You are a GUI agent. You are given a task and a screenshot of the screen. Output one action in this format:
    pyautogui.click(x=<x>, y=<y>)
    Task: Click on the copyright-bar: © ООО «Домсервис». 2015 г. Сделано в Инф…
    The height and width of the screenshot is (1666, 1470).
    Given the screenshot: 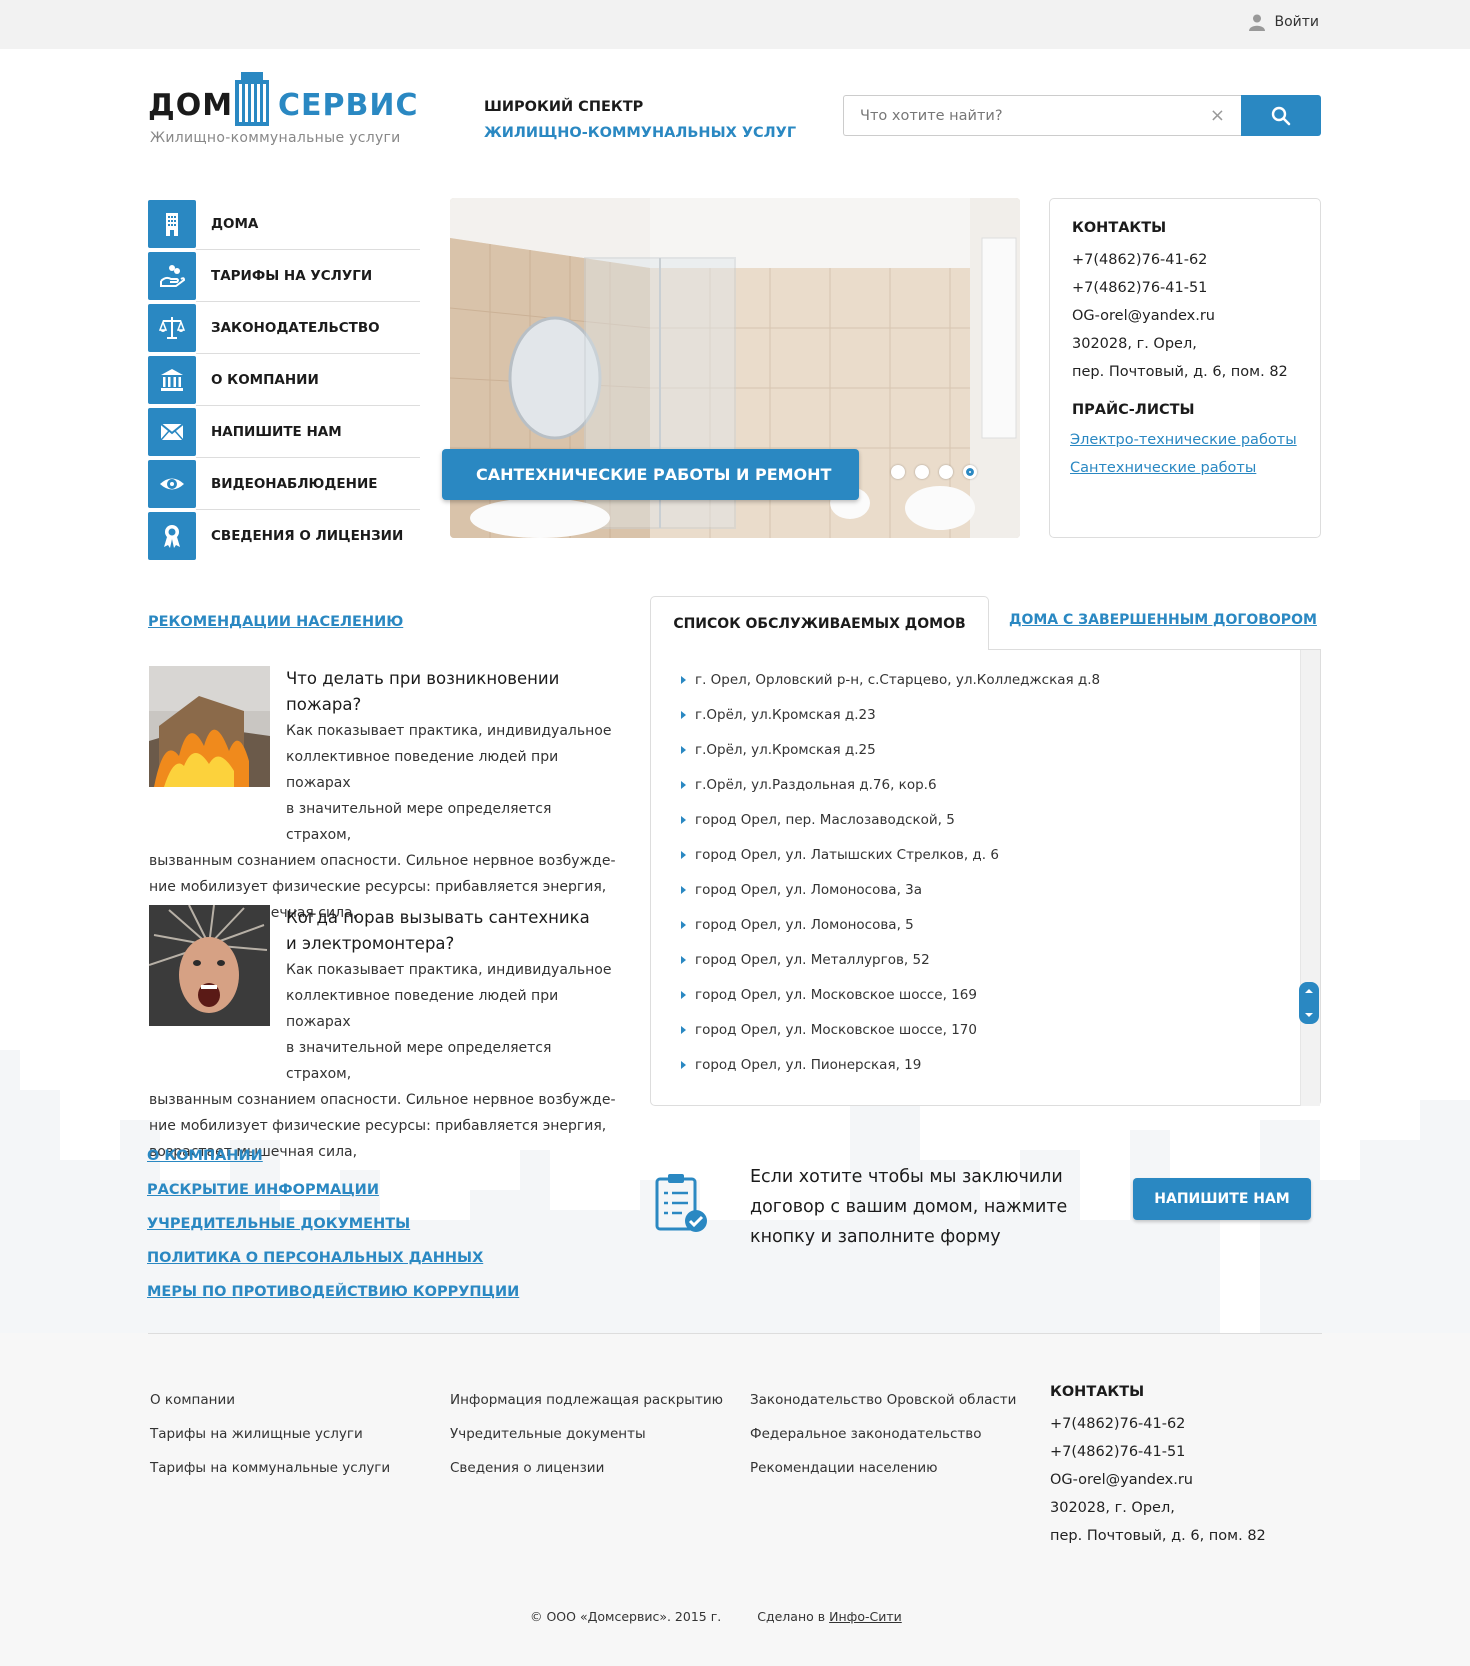 What is the action you would take?
    pyautogui.click(x=716, y=1616)
    